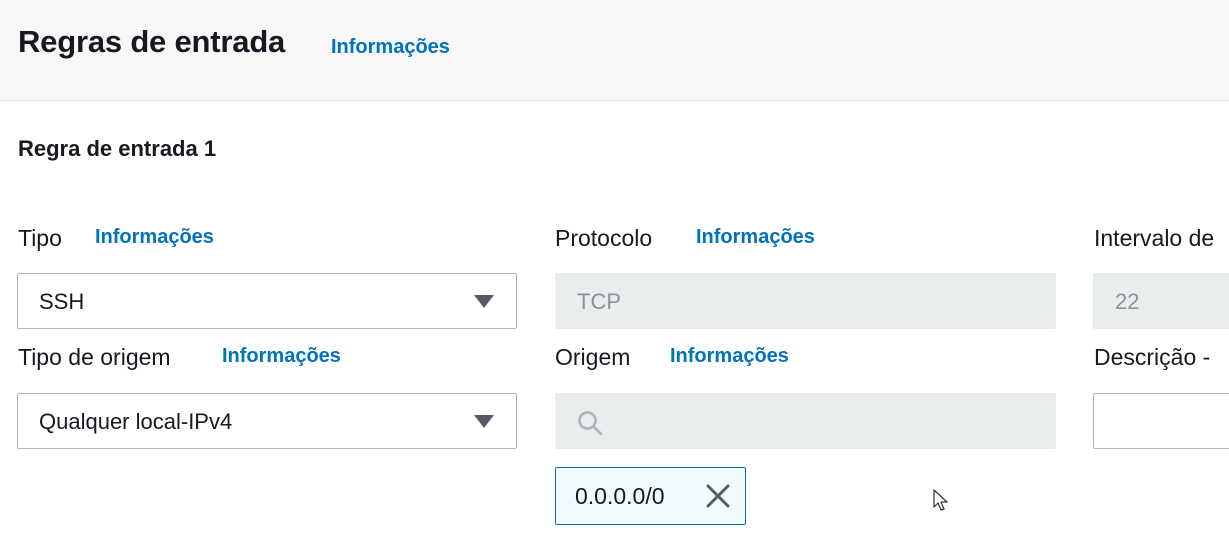 This screenshot has width=1229, height=538. Describe the element at coordinates (267, 301) in the screenshot. I see `tipo-select: SSH` at that location.